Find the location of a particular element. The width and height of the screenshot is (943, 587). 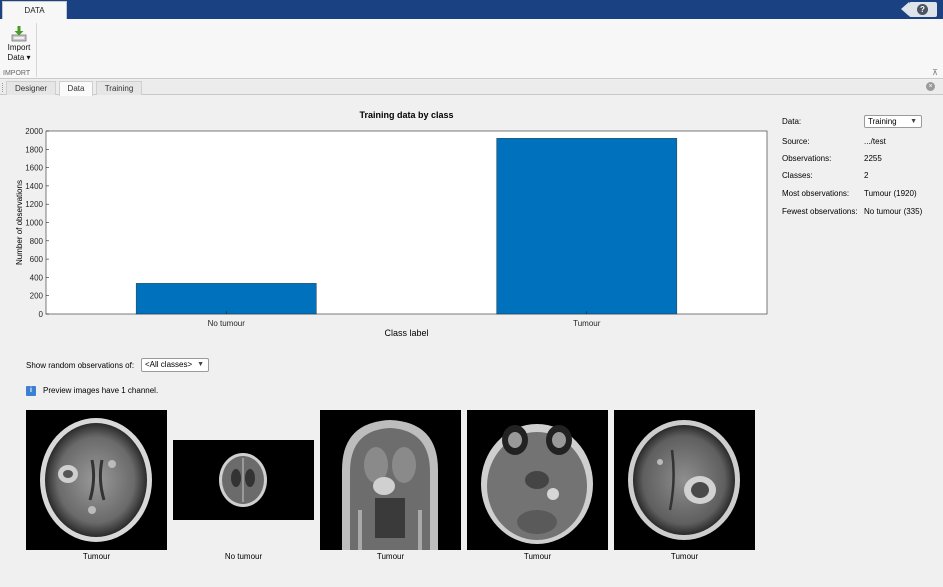

most-observations-value: Tumour (1920) is located at coordinates (890, 193).